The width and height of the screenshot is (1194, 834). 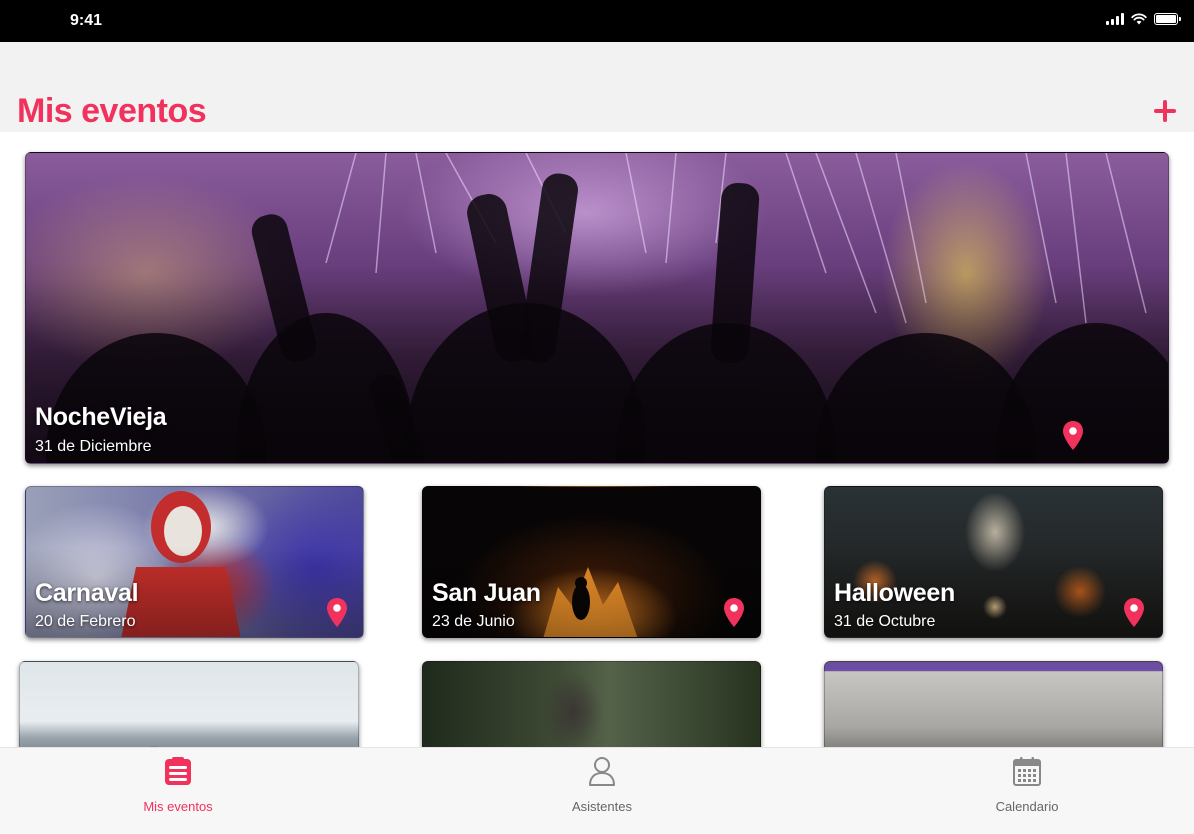 I want to click on event-card-forest, so click(x=591, y=704).